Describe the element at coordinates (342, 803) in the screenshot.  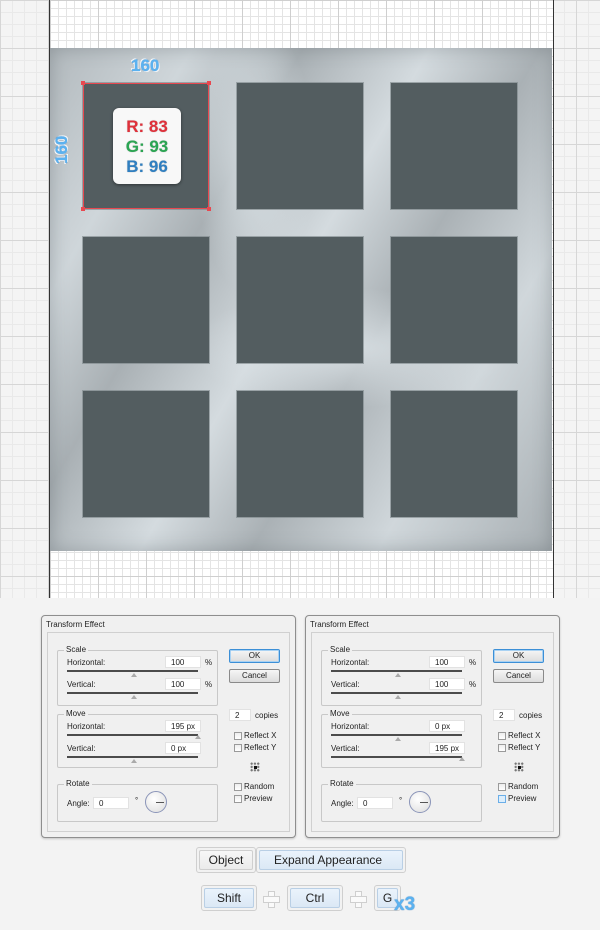
I see `angle-label: Angle:` at that location.